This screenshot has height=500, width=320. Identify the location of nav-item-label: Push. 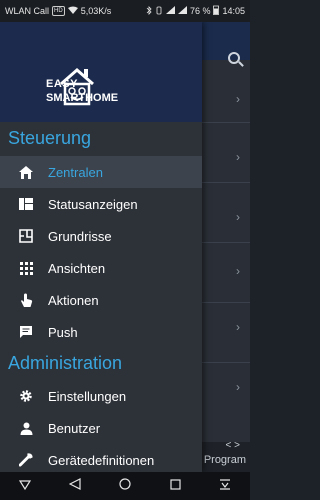
(63, 332).